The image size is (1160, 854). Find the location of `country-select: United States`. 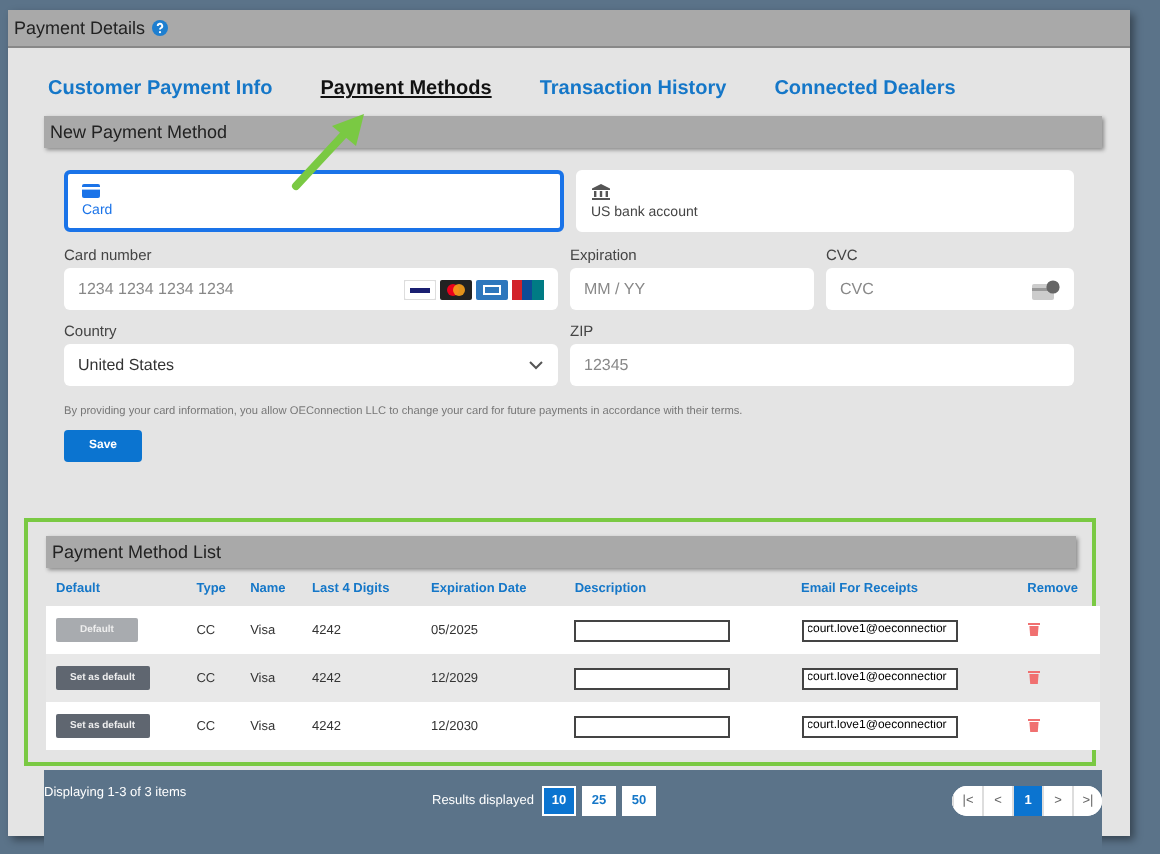

country-select: United States is located at coordinates (311, 365).